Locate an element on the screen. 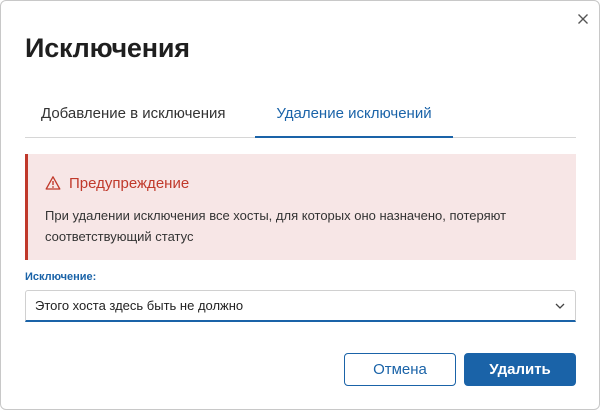 Image resolution: width=600 pixels, height=410 pixels. close-icon is located at coordinates (583, 19).